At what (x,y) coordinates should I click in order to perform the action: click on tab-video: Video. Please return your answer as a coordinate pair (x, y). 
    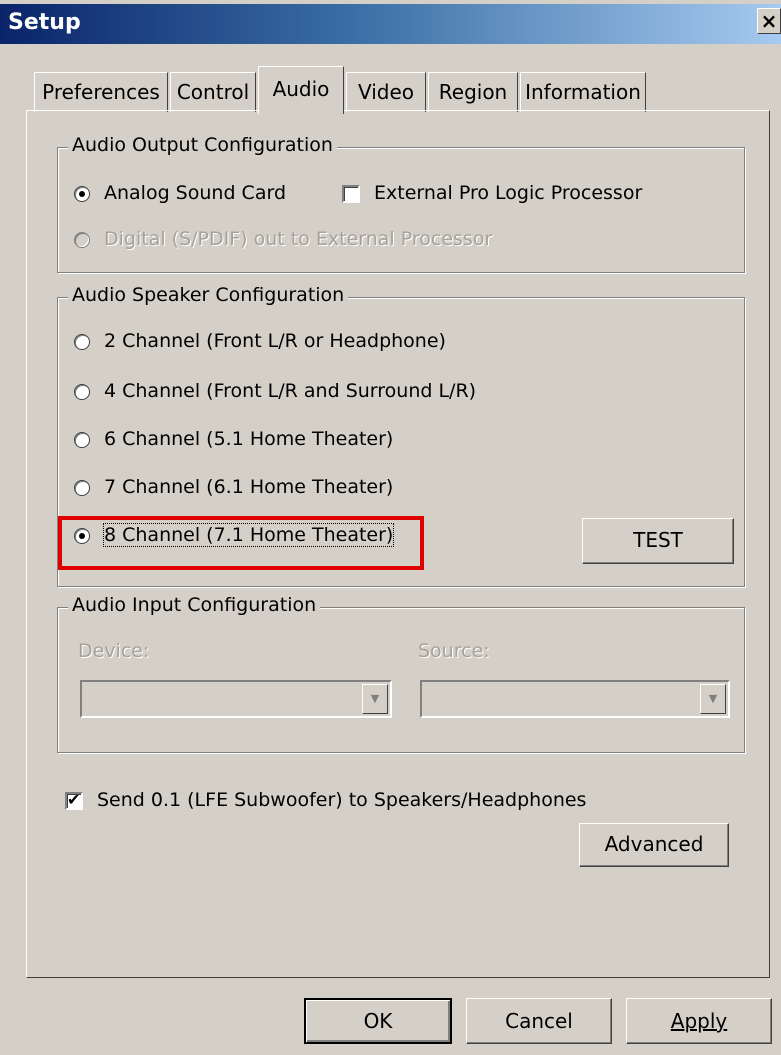
    Looking at the image, I should click on (386, 92).